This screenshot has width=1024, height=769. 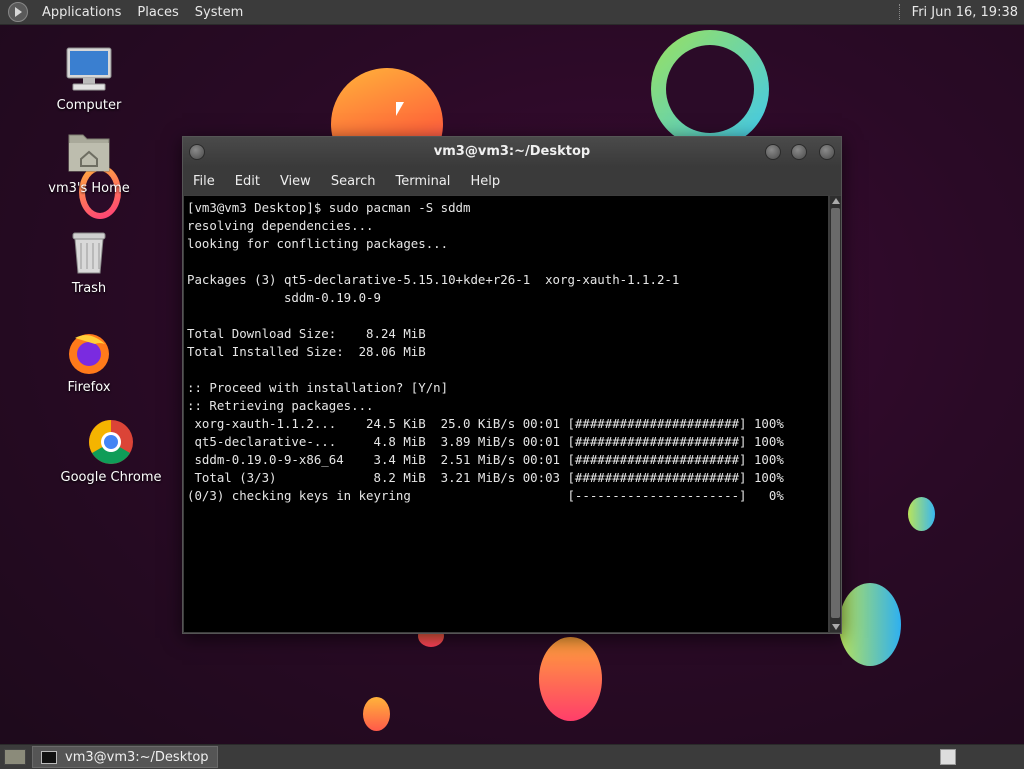 What do you see at coordinates (157, 12) in the screenshot?
I see `menu-places: Places` at bounding box center [157, 12].